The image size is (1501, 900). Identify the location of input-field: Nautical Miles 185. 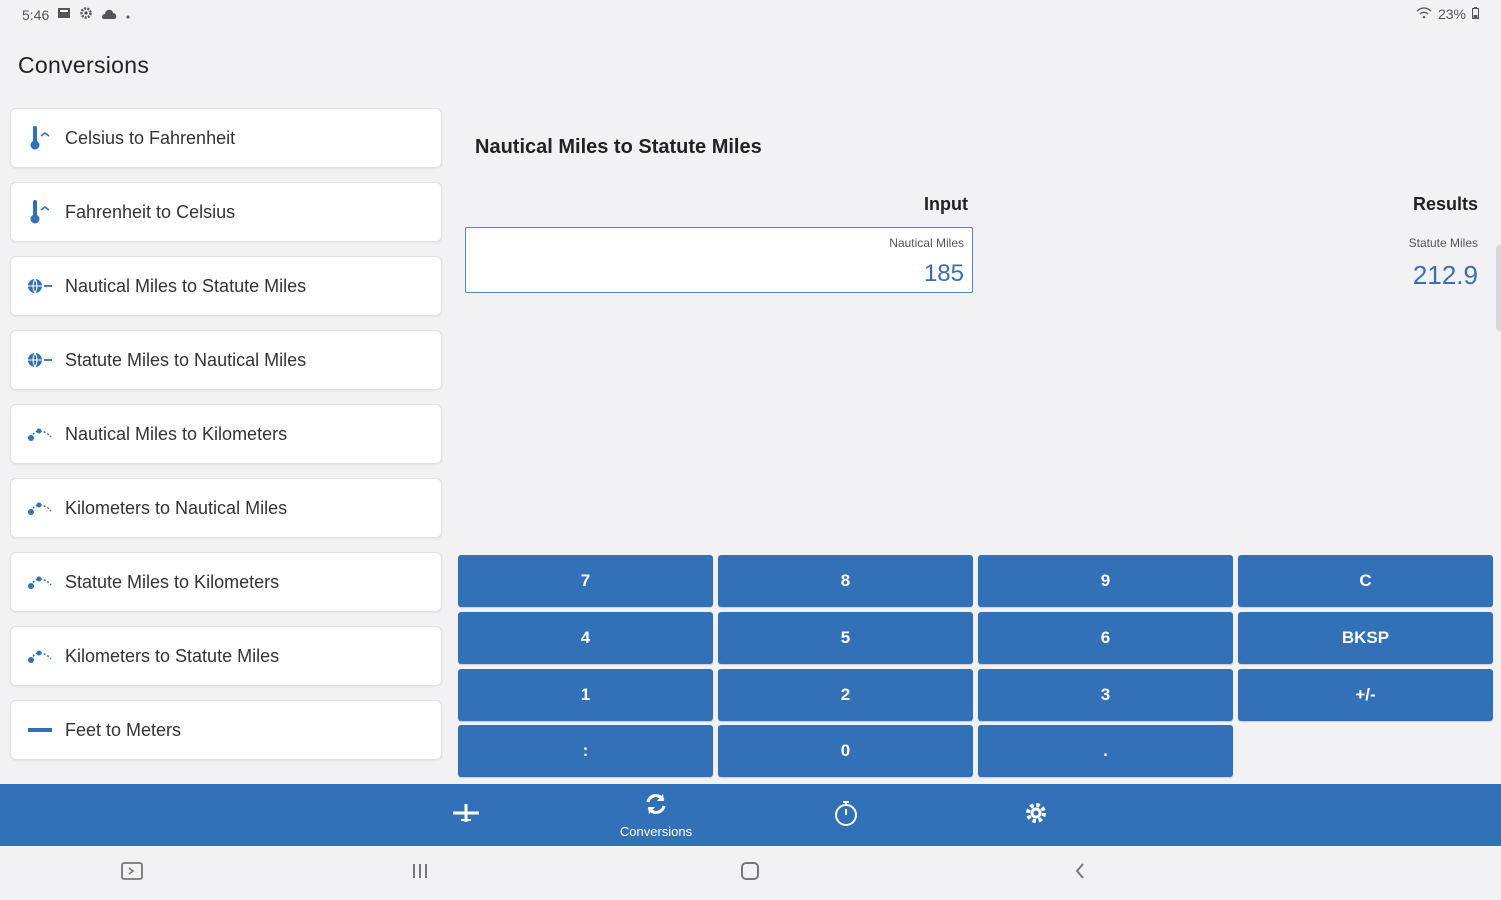
(719, 260).